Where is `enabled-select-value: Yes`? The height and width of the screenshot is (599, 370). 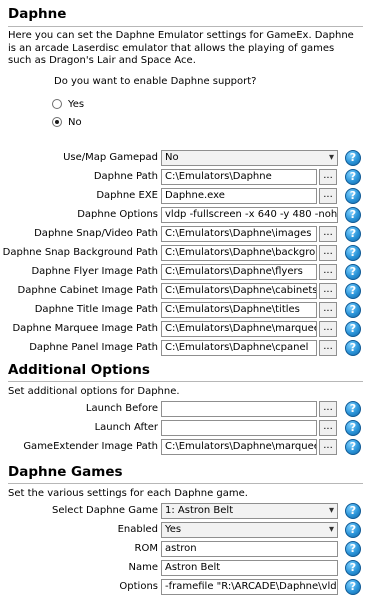
enabled-select-value: Yes is located at coordinates (173, 529).